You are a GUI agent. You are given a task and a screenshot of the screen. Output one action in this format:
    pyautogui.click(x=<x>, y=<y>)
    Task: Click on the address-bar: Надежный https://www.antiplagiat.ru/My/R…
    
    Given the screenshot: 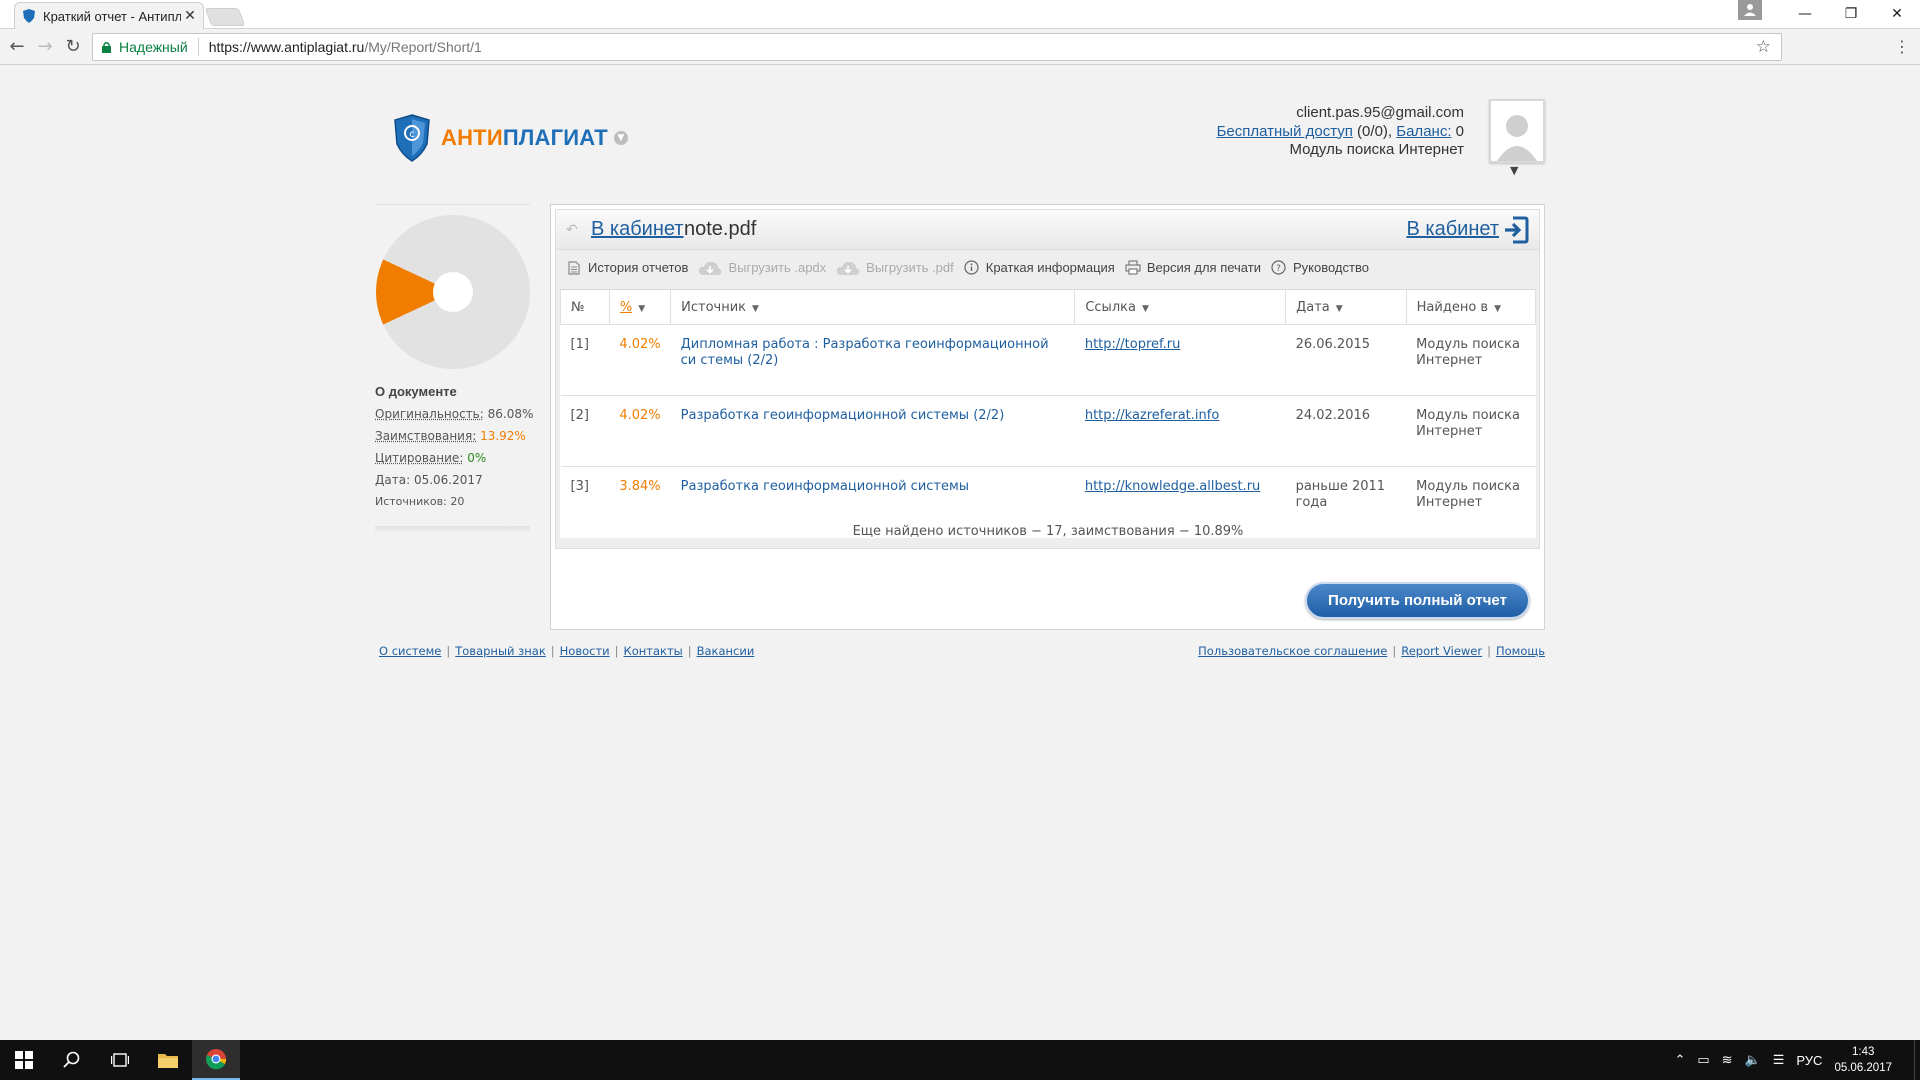 What is the action you would take?
    pyautogui.click(x=937, y=47)
    